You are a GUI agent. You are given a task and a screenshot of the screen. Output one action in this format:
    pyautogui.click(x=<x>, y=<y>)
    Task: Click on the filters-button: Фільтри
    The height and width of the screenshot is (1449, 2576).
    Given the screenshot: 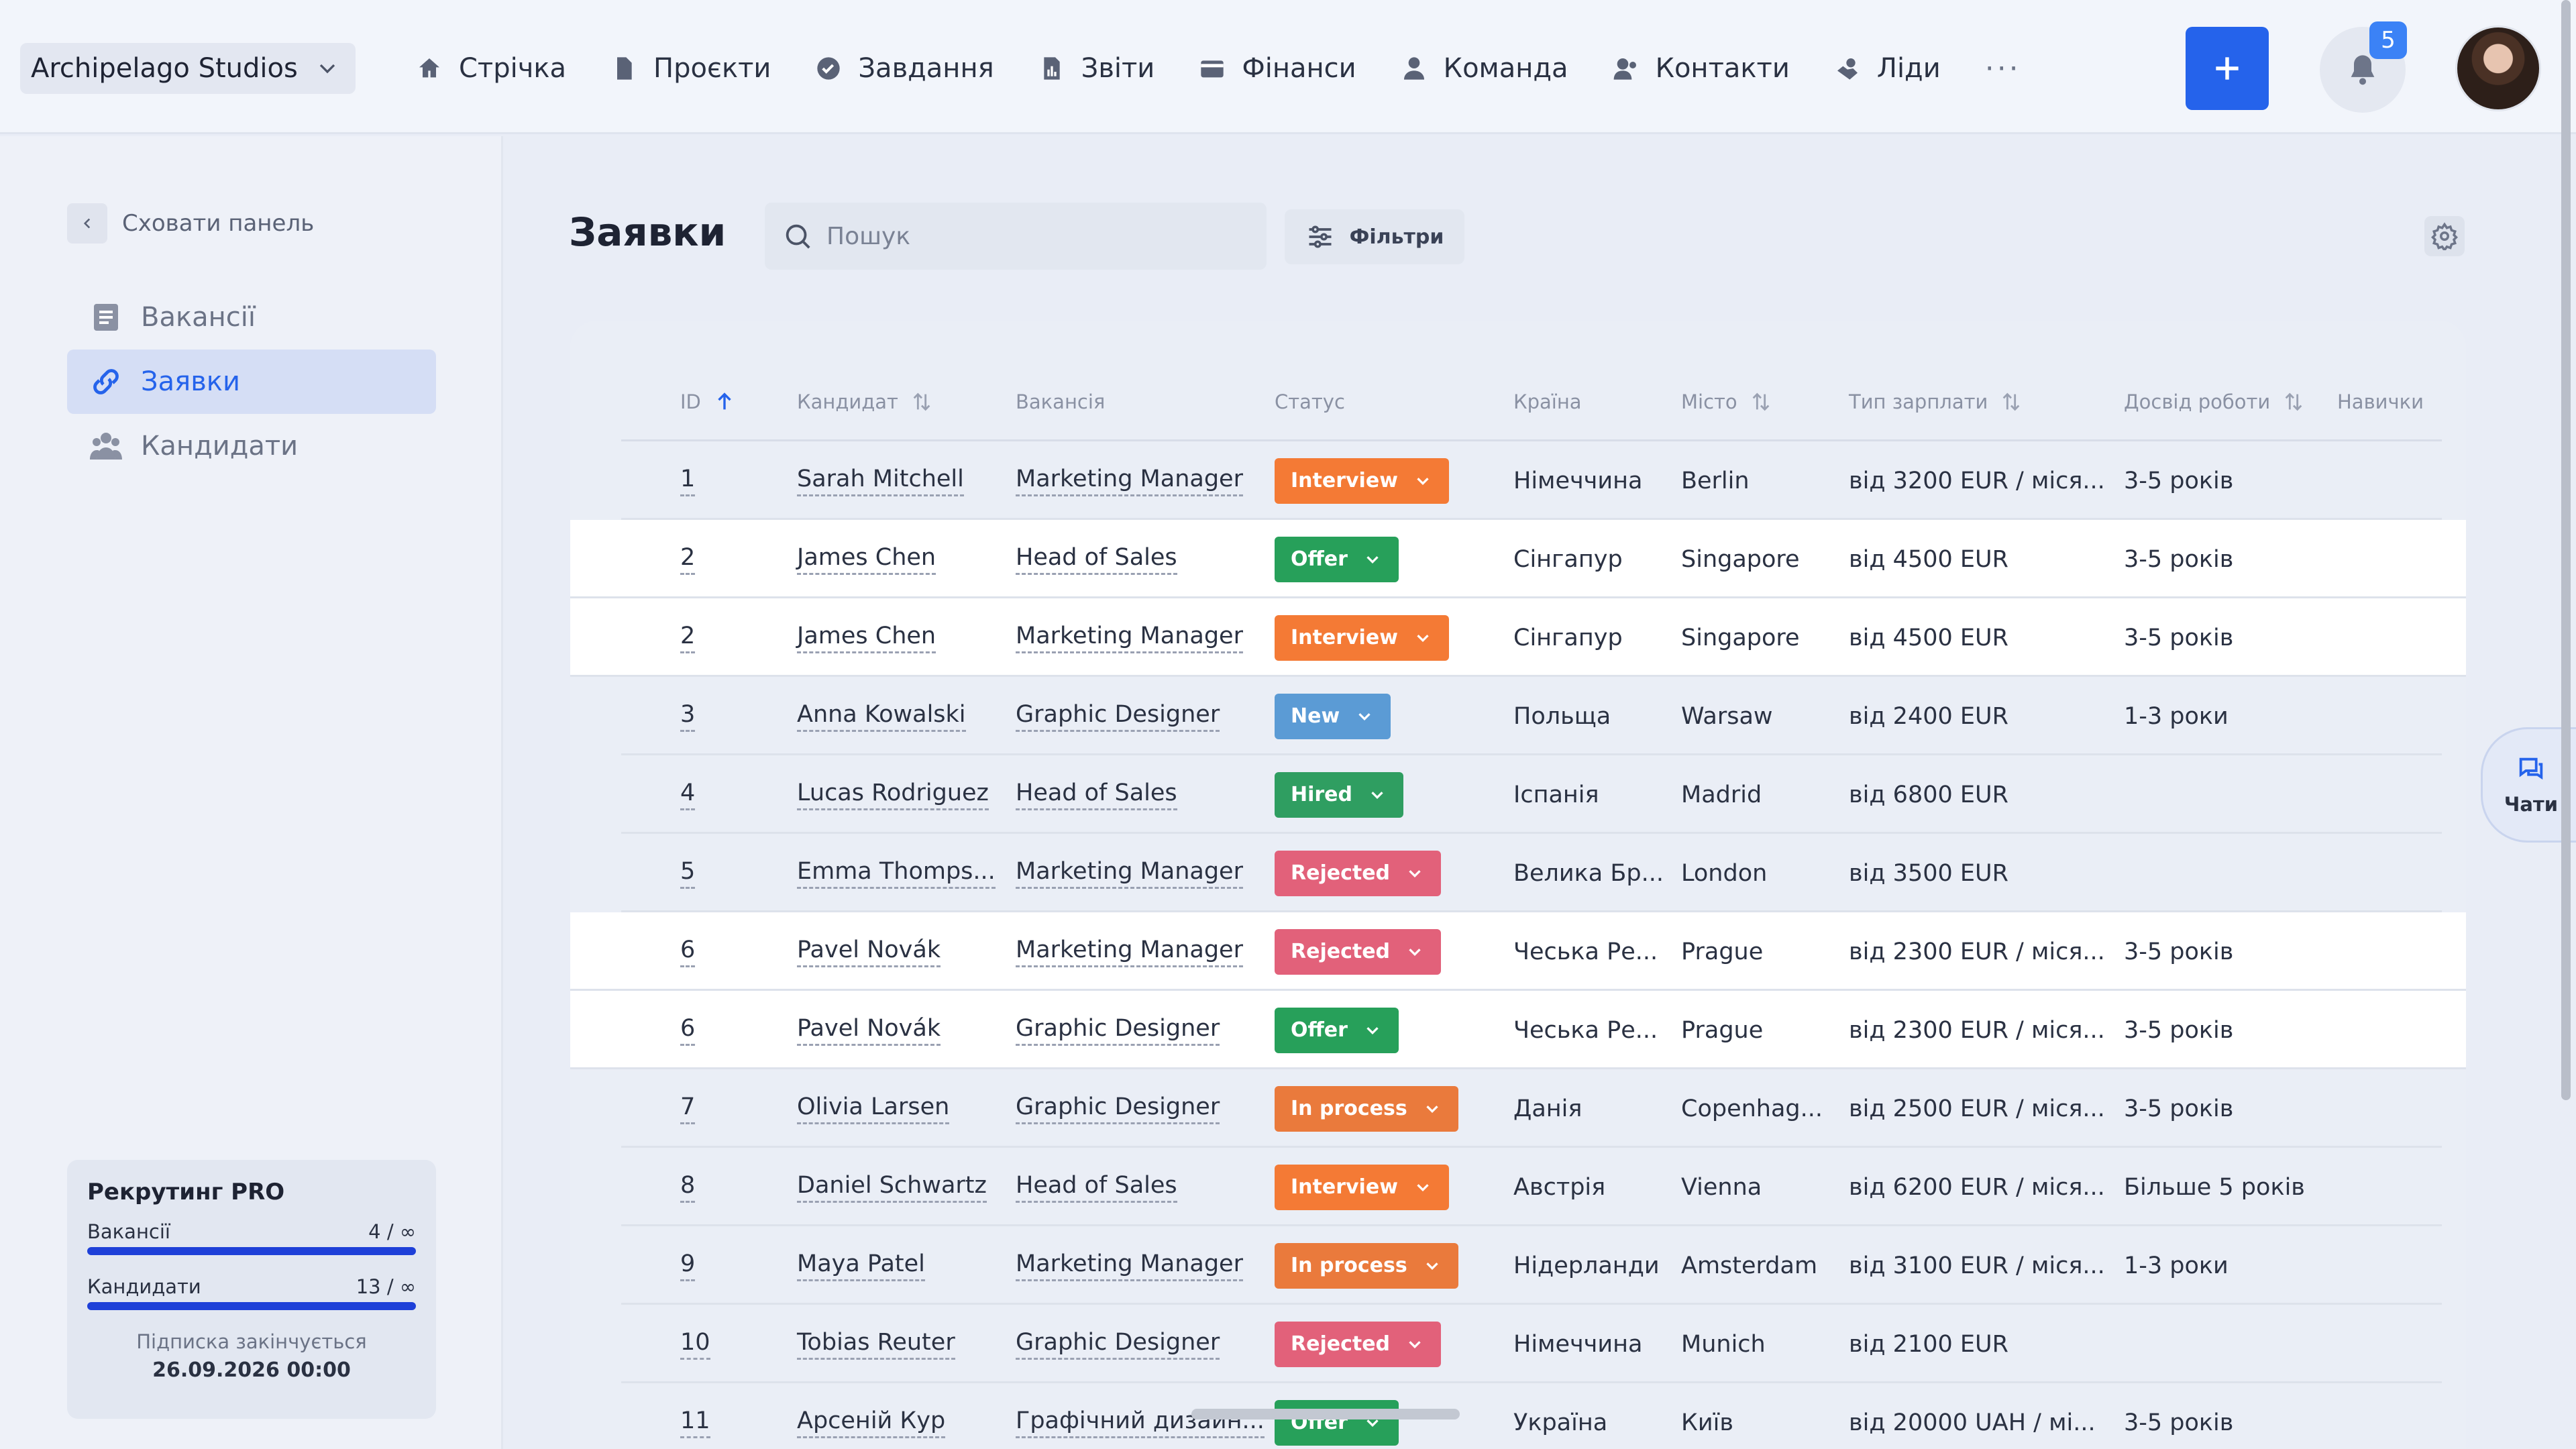 What is the action you would take?
    pyautogui.click(x=1374, y=236)
    